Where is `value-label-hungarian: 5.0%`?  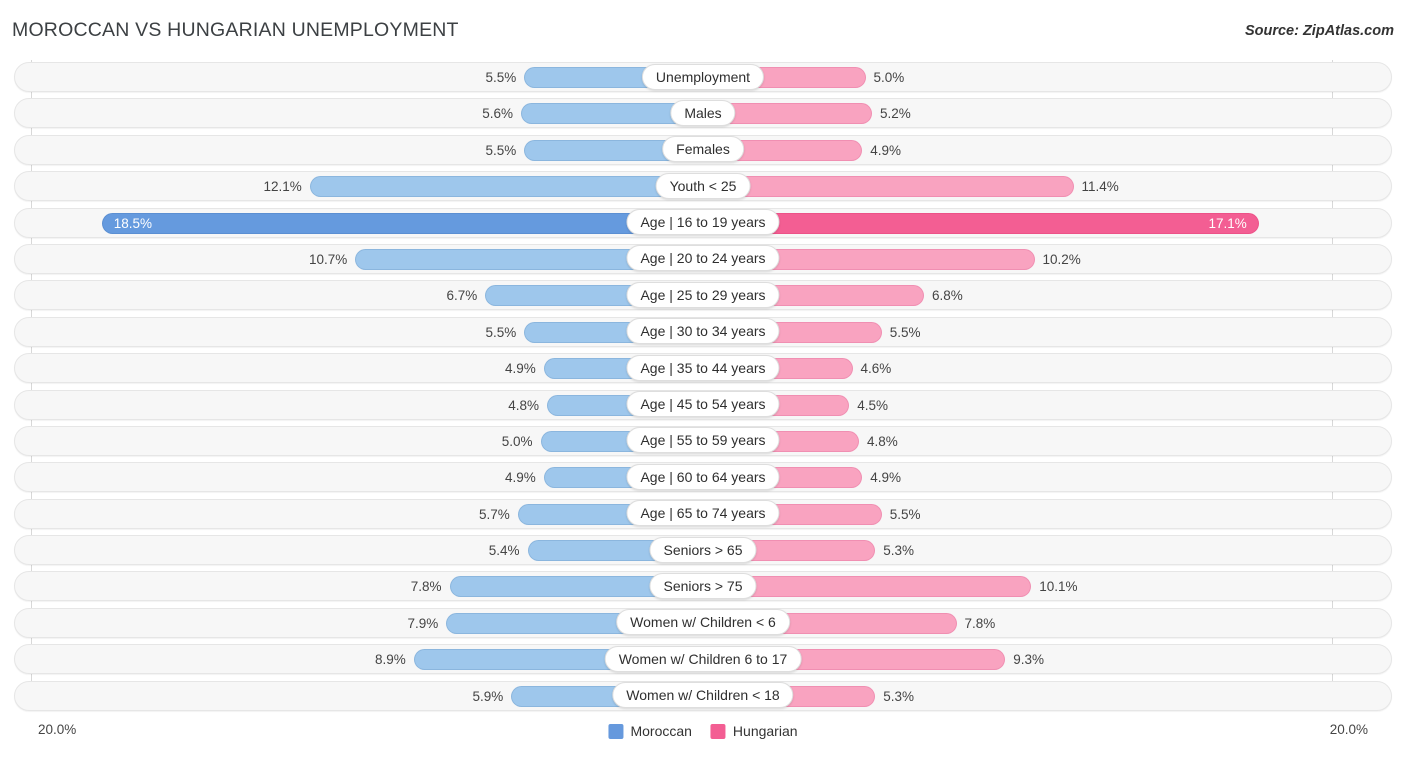
value-label-hungarian: 5.0% is located at coordinates (889, 77).